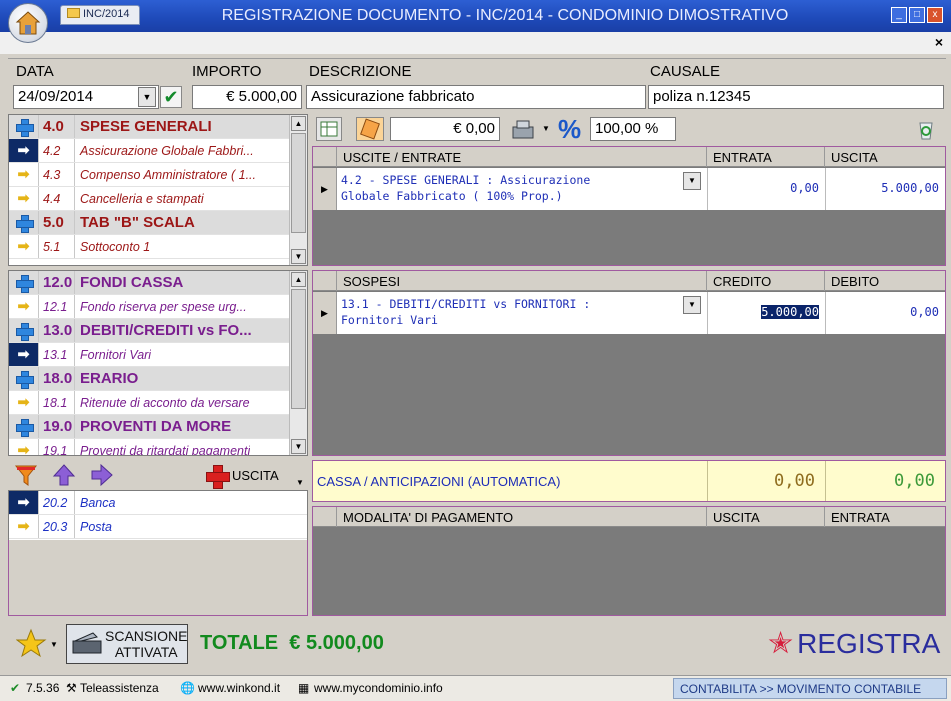  What do you see at coordinates (247, 97) in the screenshot?
I see `importo-field: € 5.000,00` at bounding box center [247, 97].